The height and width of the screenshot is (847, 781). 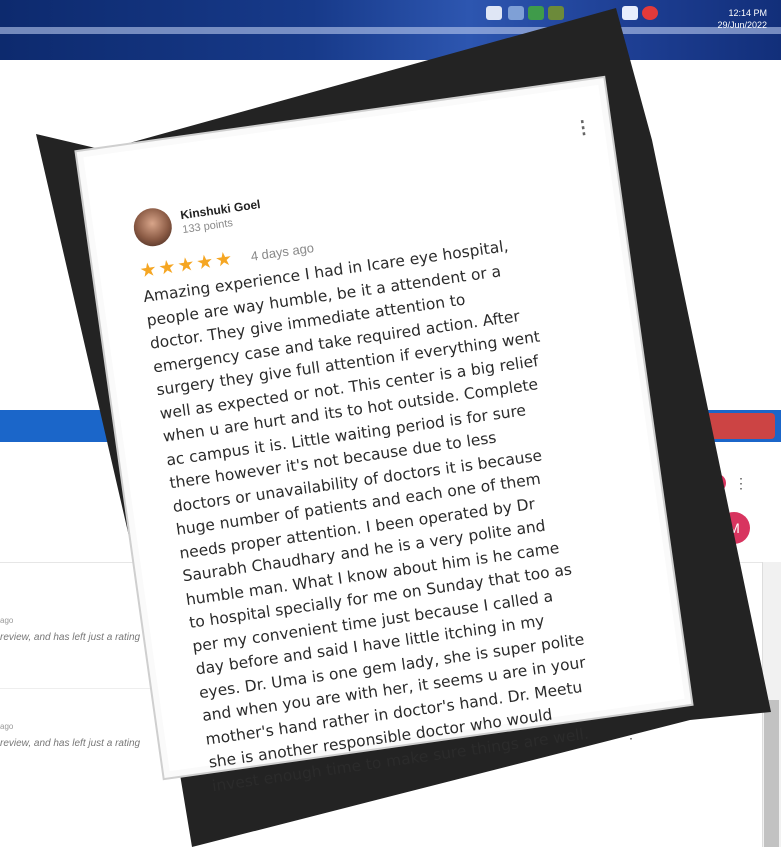 I want to click on reviewer-avatar, so click(x=153, y=227).